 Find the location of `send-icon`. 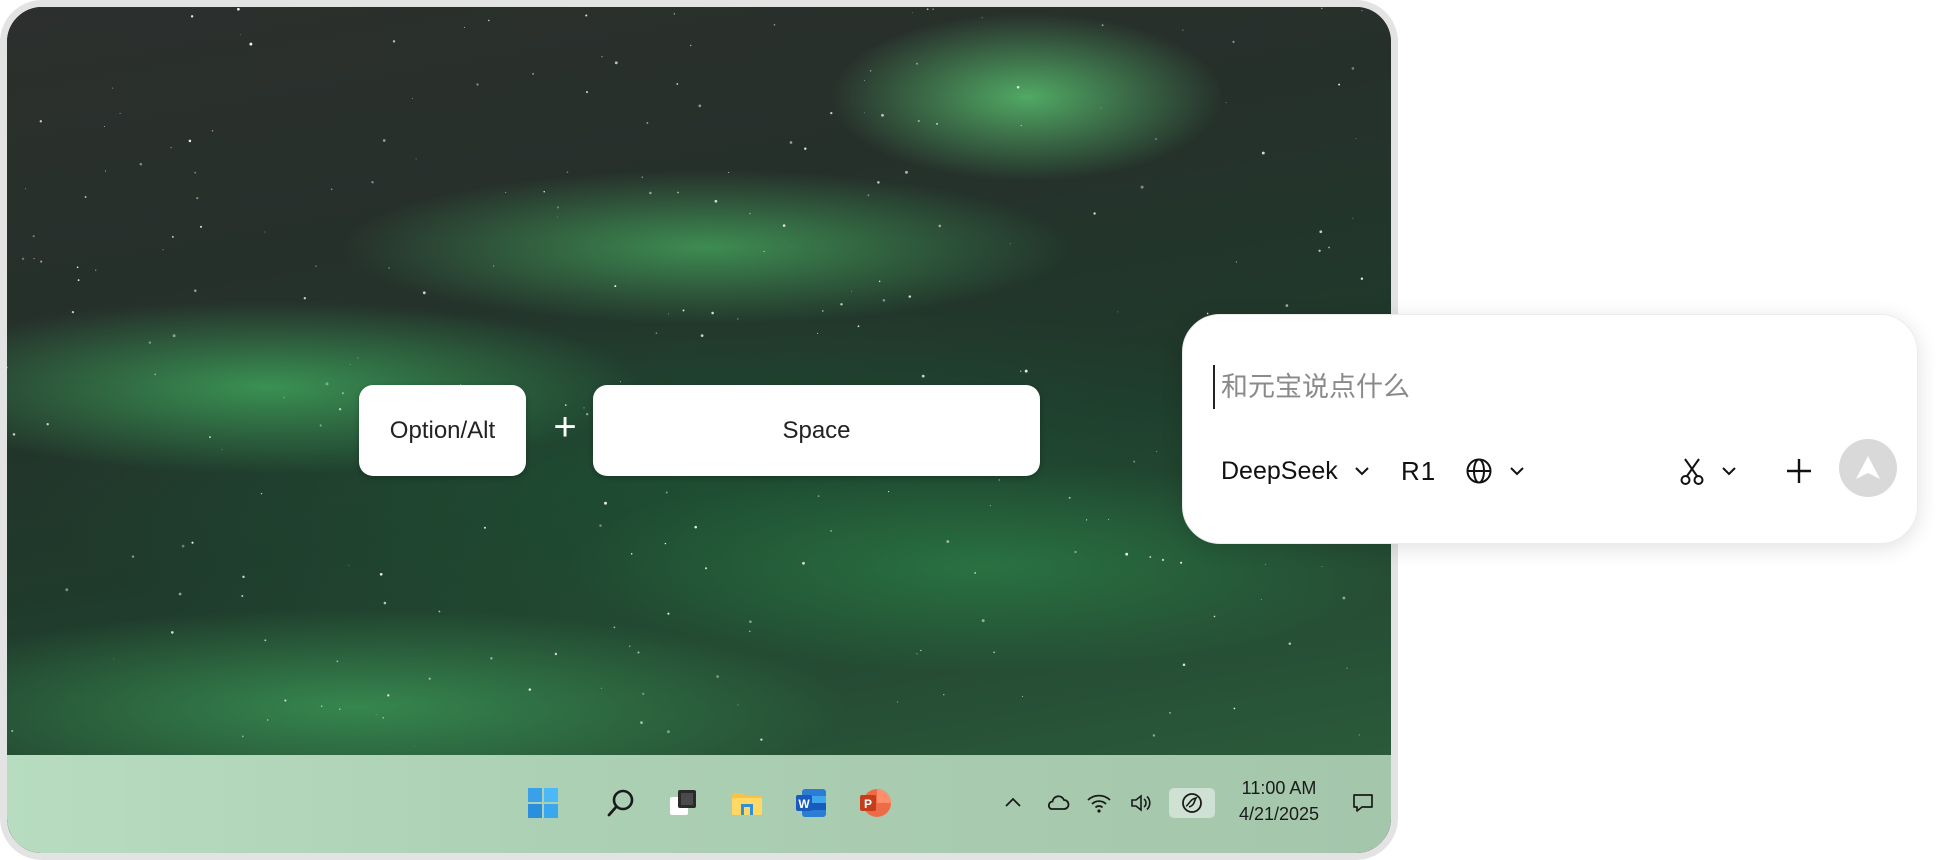

send-icon is located at coordinates (1868, 467).